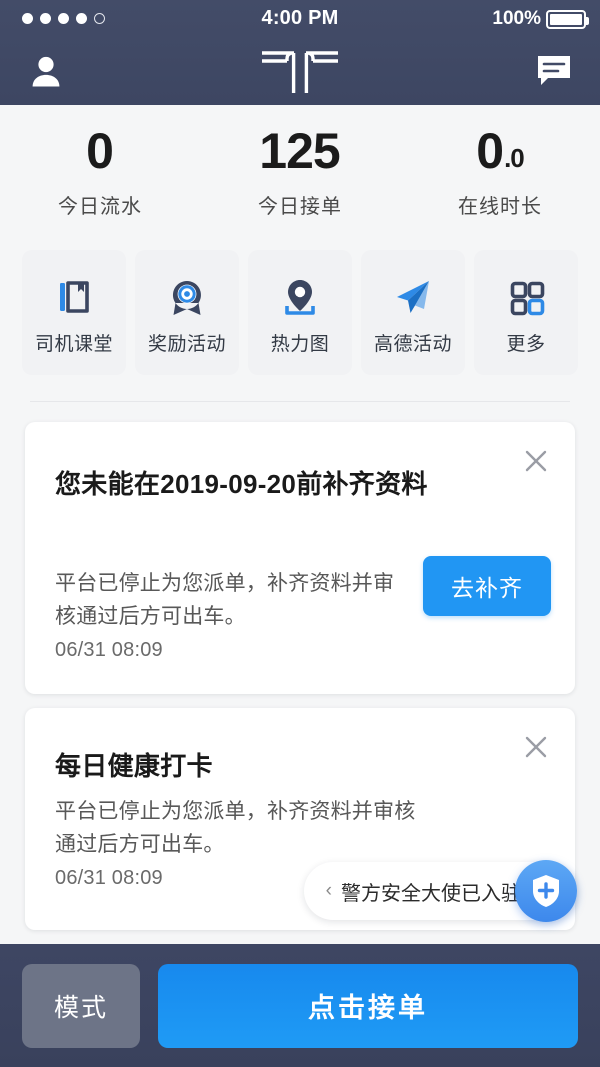 Image resolution: width=600 pixels, height=1067 pixels. I want to click on accept-order-button: 点击接单, so click(368, 1005).